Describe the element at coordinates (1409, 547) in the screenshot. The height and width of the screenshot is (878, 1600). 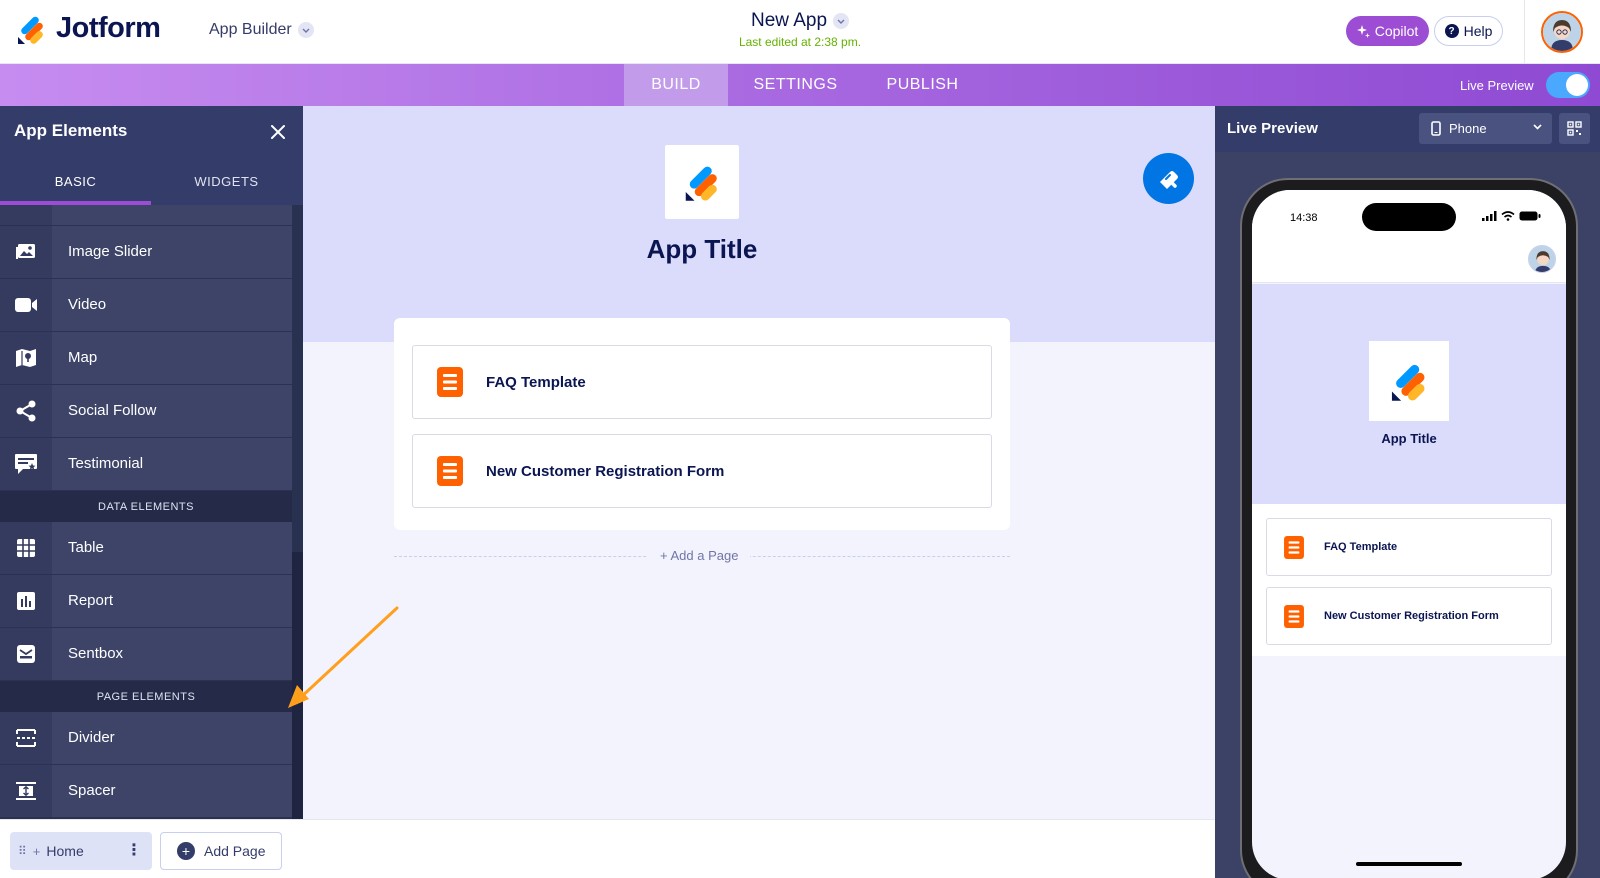
I see `phone-page-item-faq: FAQ Template` at that location.